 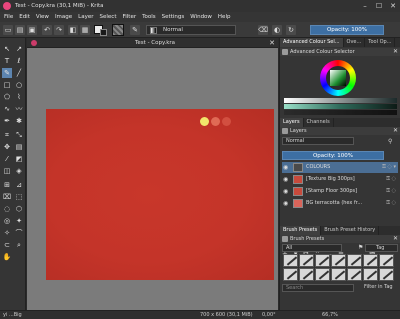 I want to click on hue-ring, so click(x=338, y=78).